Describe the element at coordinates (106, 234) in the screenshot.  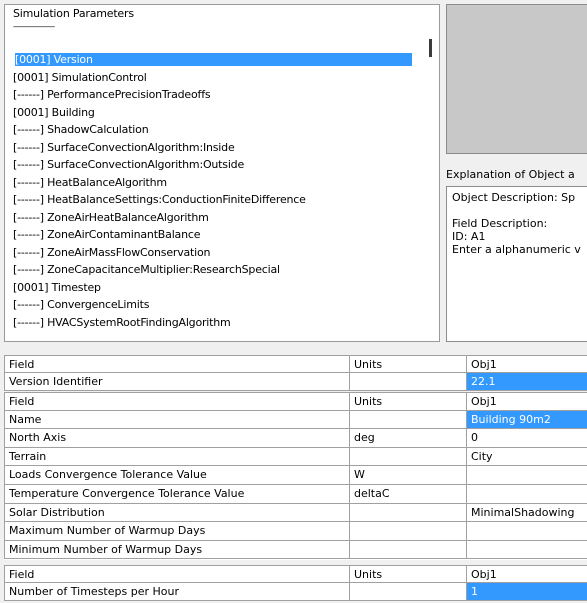
I see `class-list-item: [------] ZoneAirContaminantBalance` at that location.